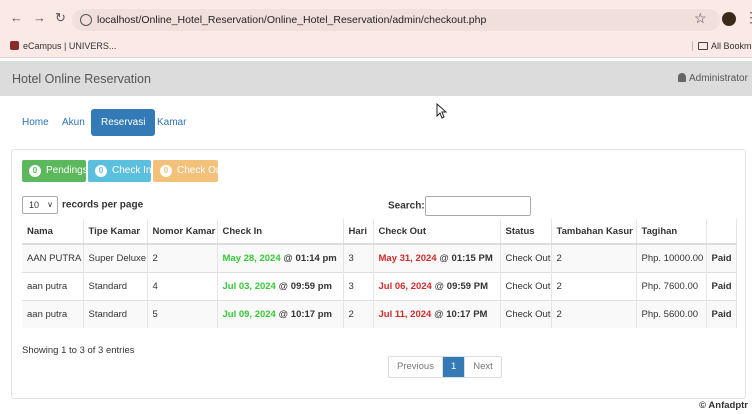 The width and height of the screenshot is (752, 414). Describe the element at coordinates (115, 232) in the screenshot. I see `column-header-tipe-kamar: Tipe Kamar` at that location.